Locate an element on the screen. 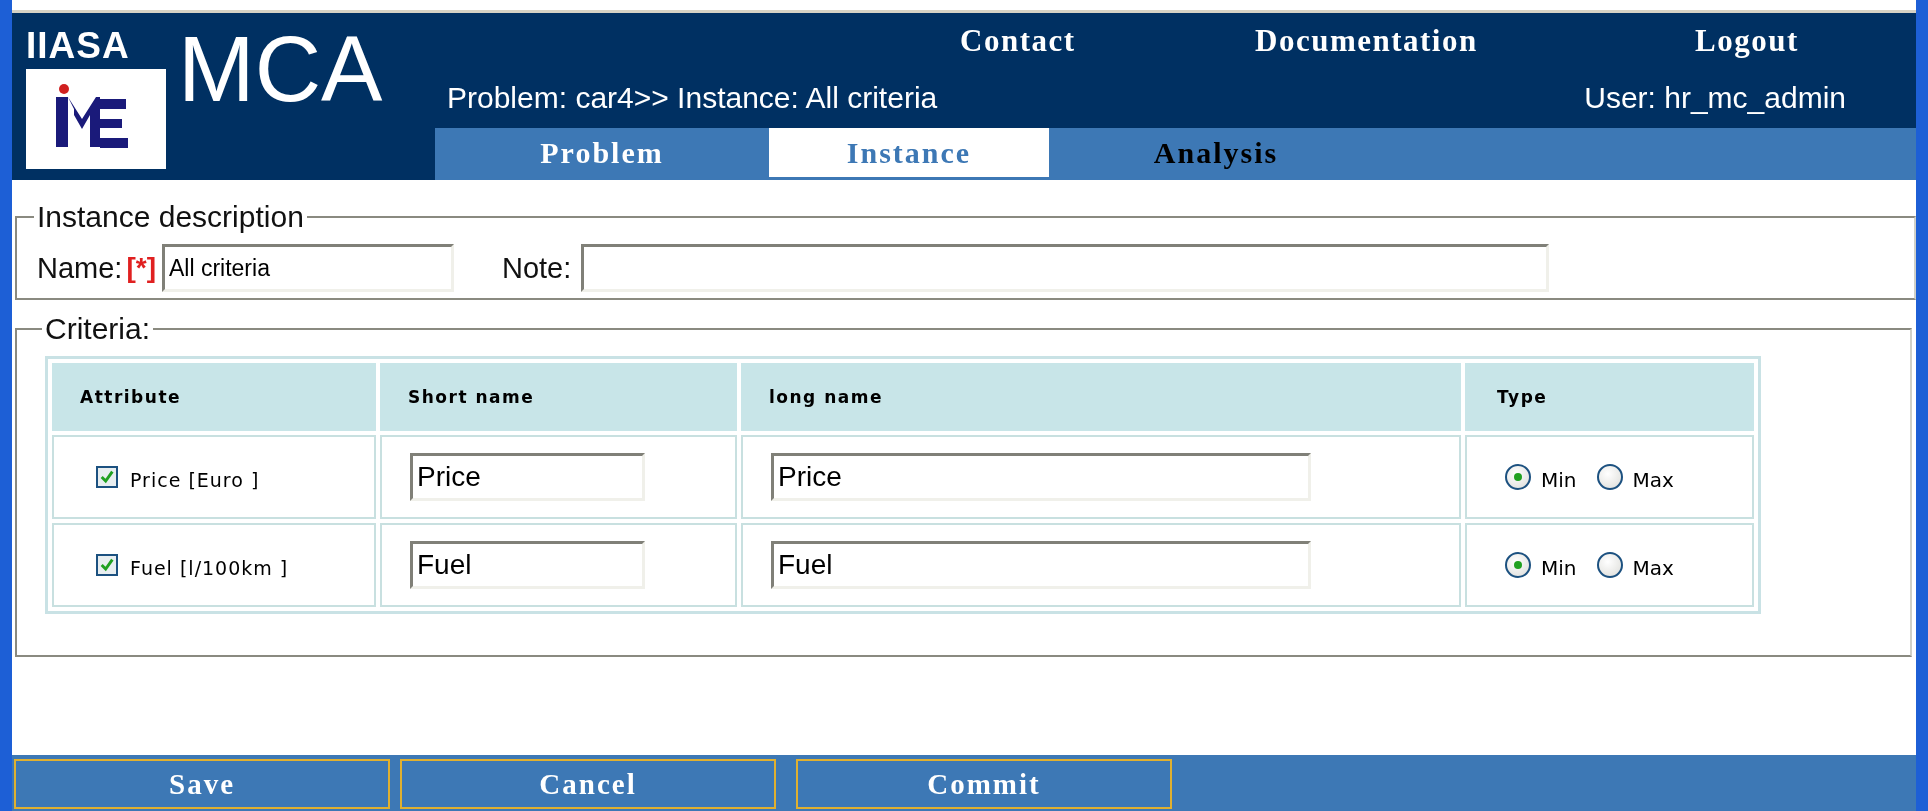 The width and height of the screenshot is (1928, 811). short-name-field: Price is located at coordinates (527, 477).